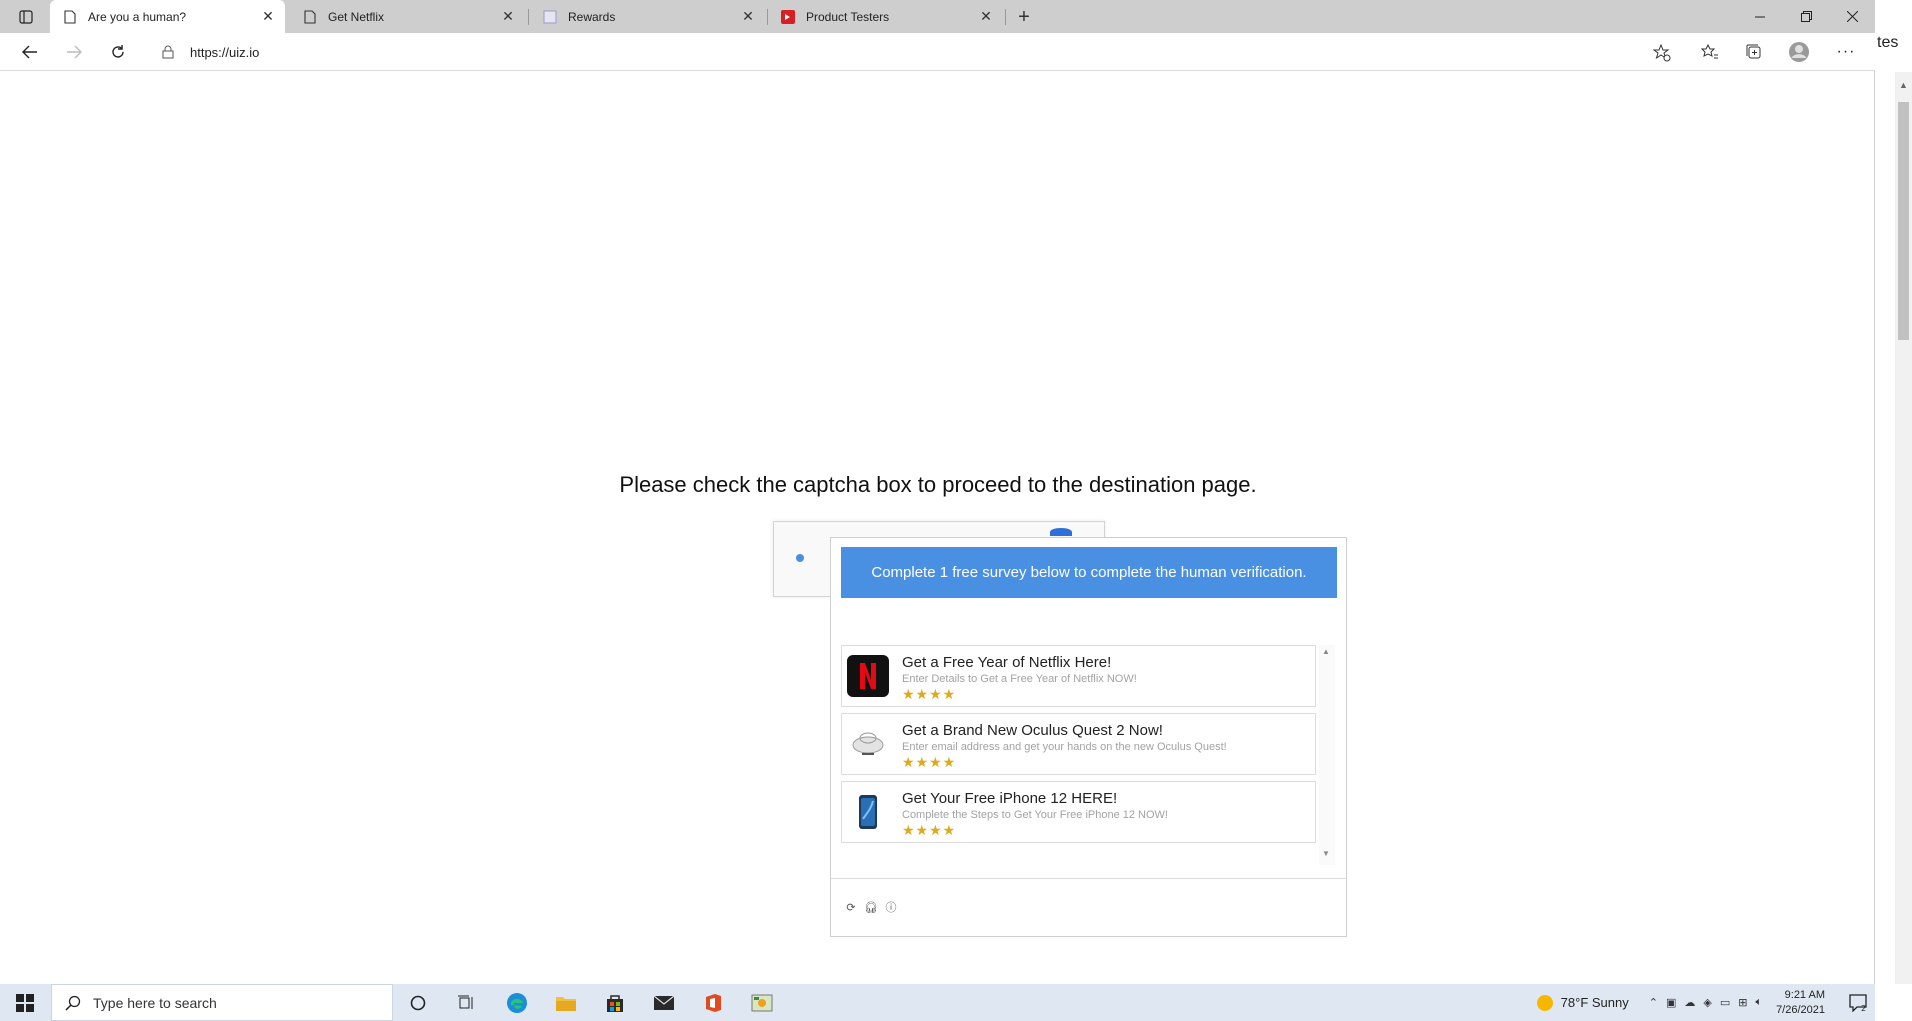 The width and height of the screenshot is (1912, 1021). Describe the element at coordinates (30, 52) in the screenshot. I see `back-button` at that location.